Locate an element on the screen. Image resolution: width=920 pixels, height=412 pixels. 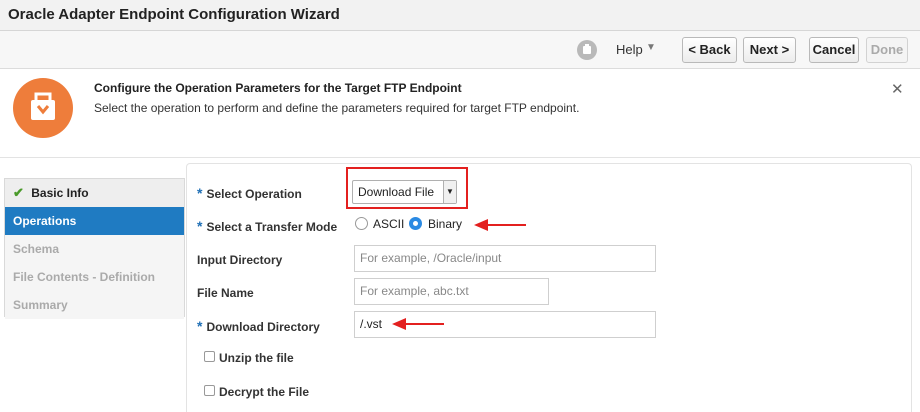
help-menu: Help is located at coordinates (629, 49).